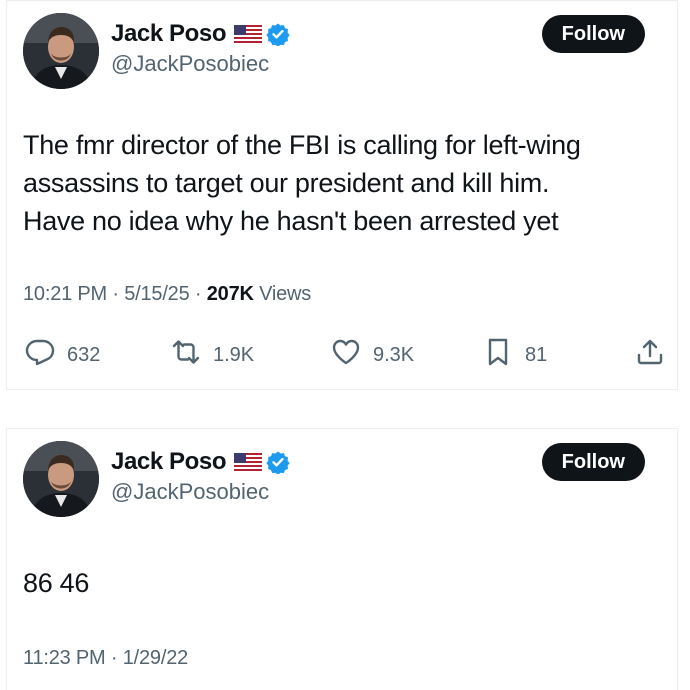 The image size is (690, 690). I want to click on heart-icon, so click(346, 355).